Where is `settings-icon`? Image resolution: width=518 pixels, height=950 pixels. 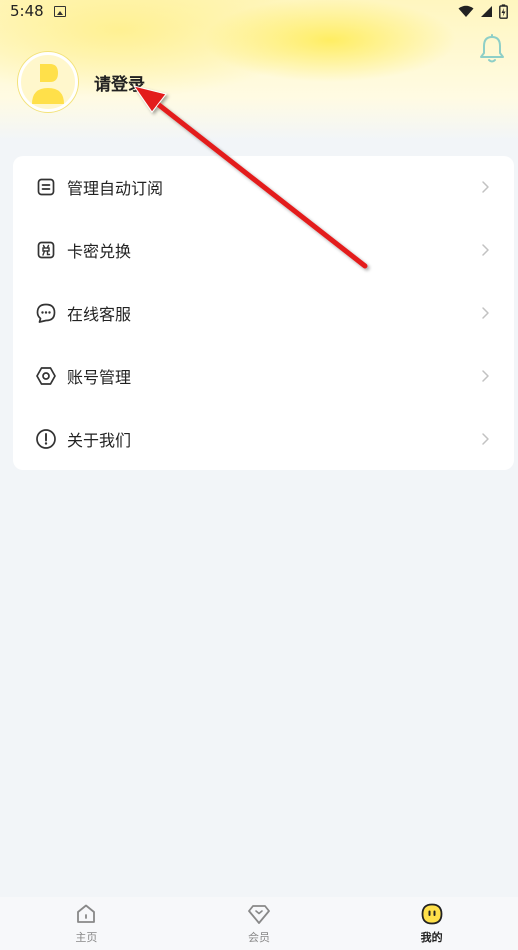 settings-icon is located at coordinates (46, 376).